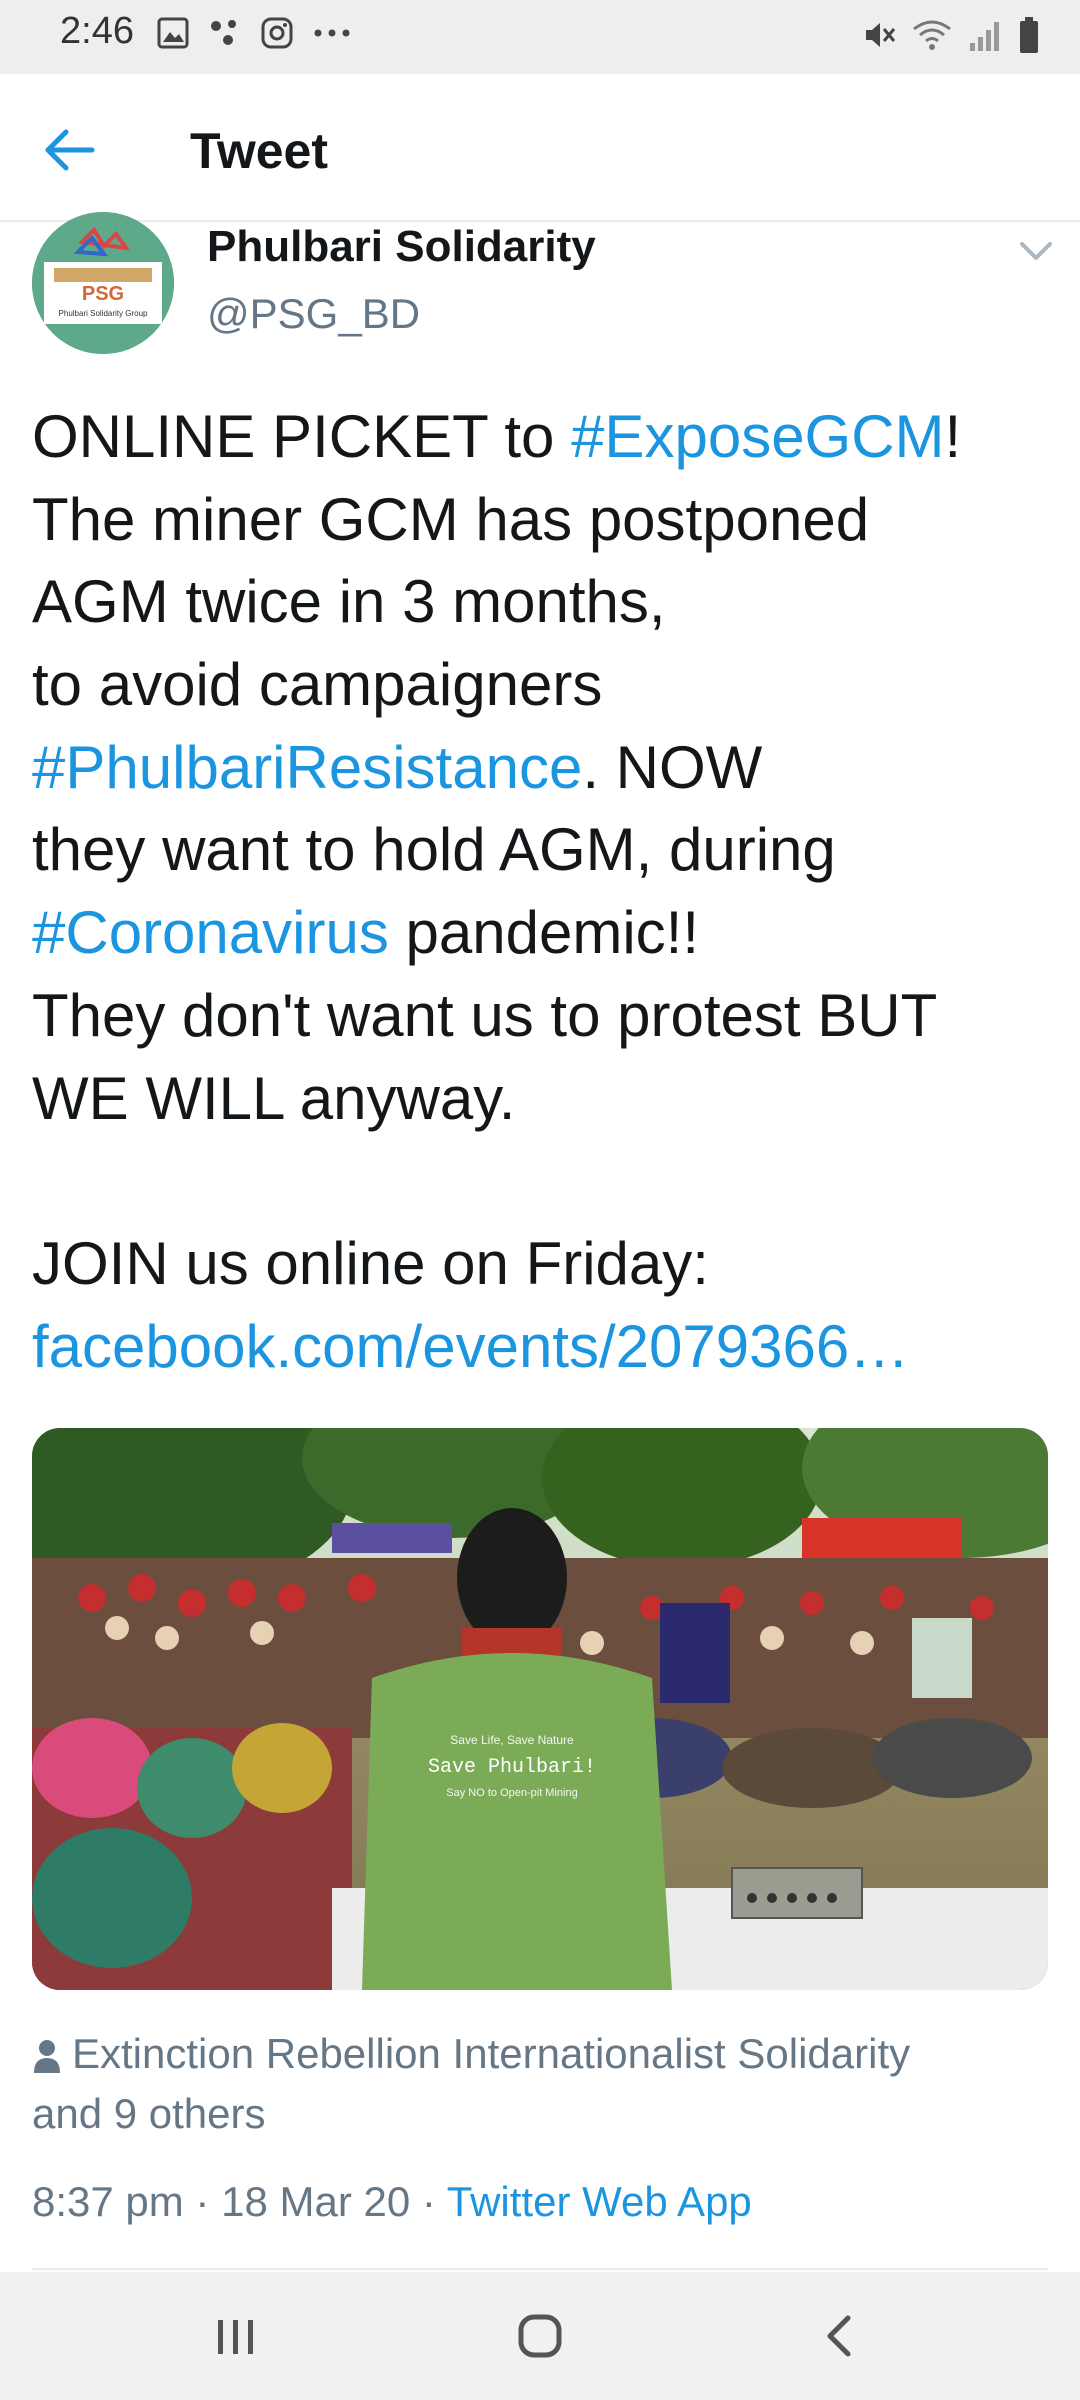 The width and height of the screenshot is (1080, 2400). I want to click on tweet-line: The miner GCM has postponed, so click(451, 519).